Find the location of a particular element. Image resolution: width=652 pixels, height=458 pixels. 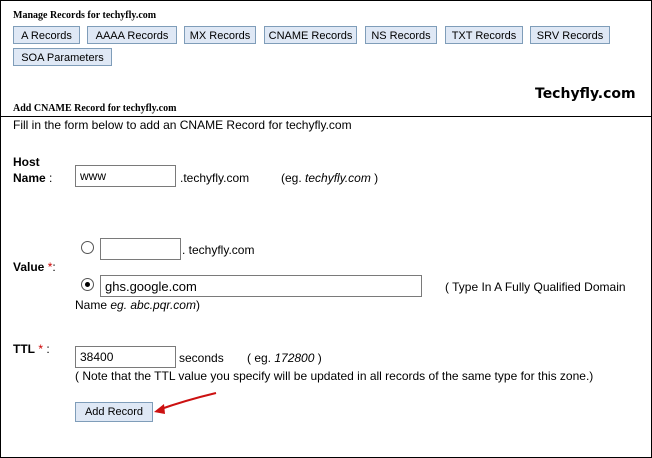

tab-aaaa-records: AAAA Records is located at coordinates (132, 35).